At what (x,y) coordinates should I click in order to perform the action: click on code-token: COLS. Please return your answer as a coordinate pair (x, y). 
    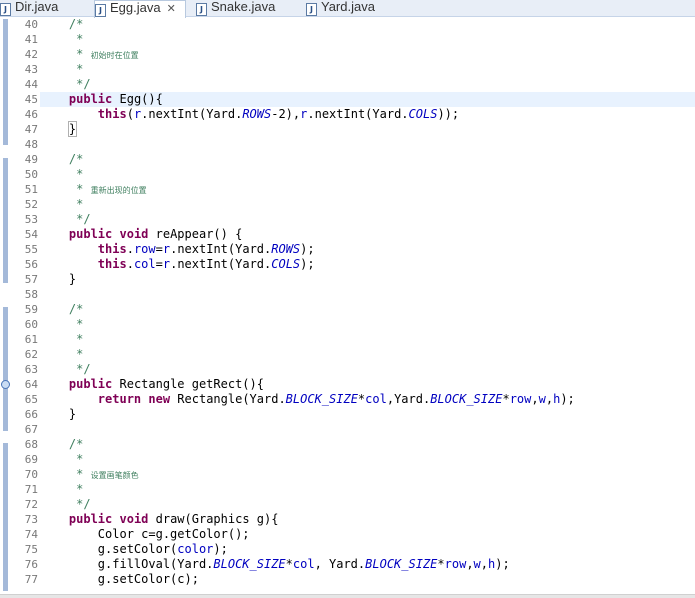
    Looking at the image, I should click on (286, 264).